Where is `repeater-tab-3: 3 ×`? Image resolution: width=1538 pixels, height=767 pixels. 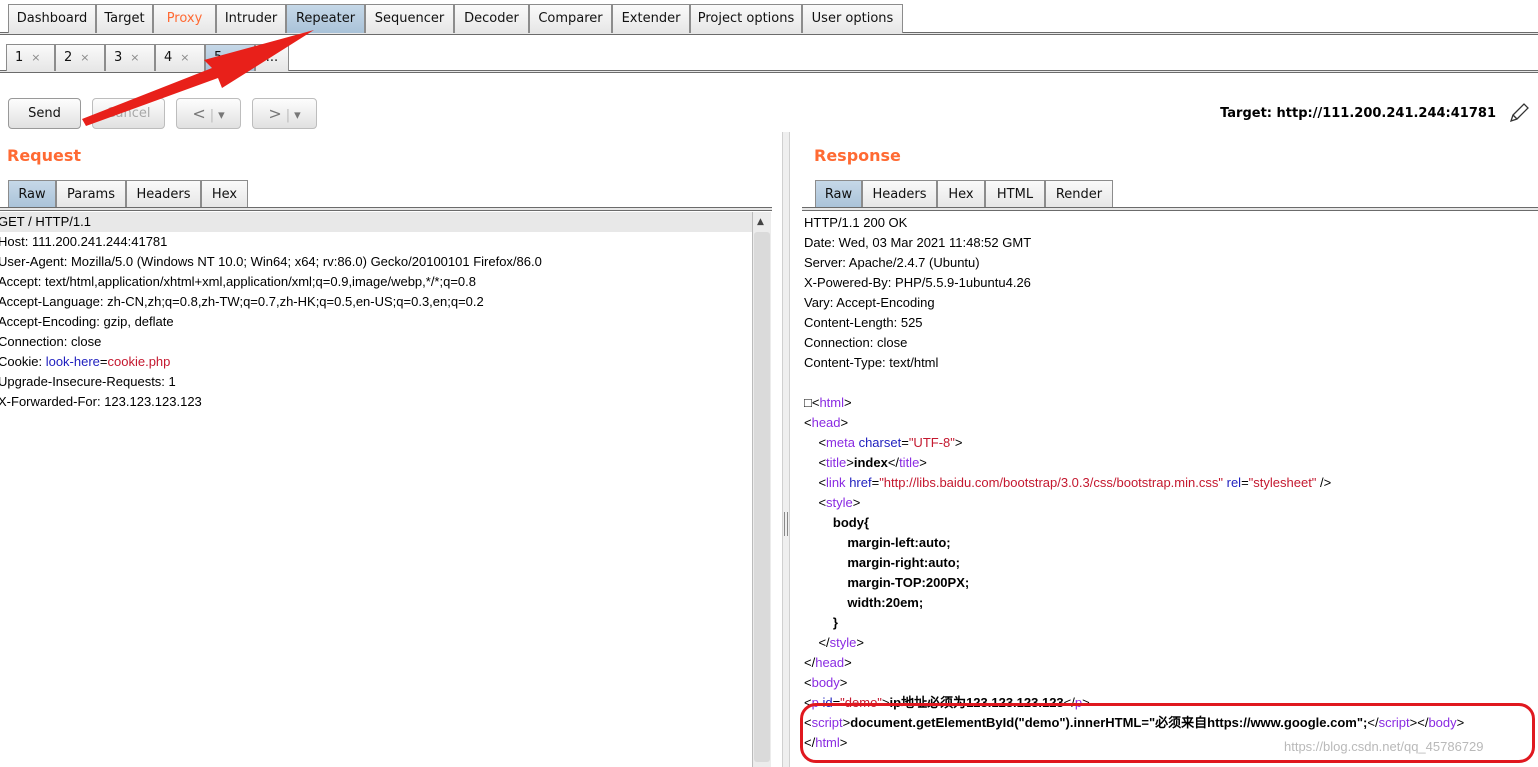
repeater-tab-3: 3 × is located at coordinates (130, 57).